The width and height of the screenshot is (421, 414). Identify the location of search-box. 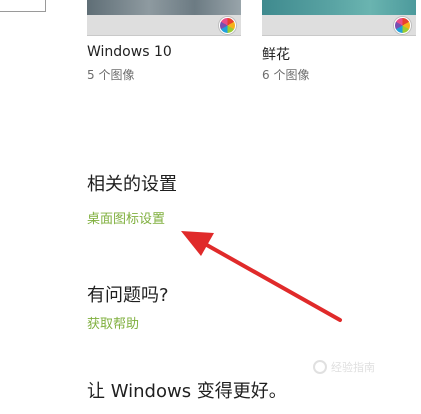
(23, 6).